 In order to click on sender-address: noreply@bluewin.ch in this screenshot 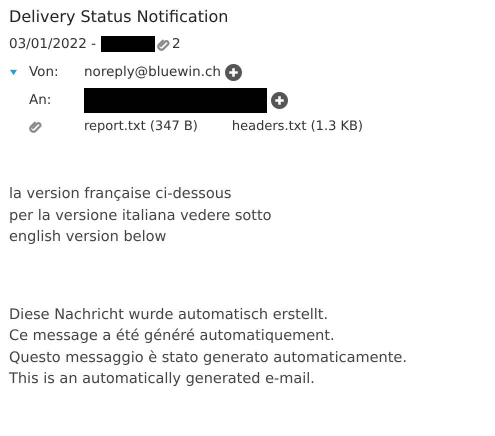, I will do `click(152, 72)`.